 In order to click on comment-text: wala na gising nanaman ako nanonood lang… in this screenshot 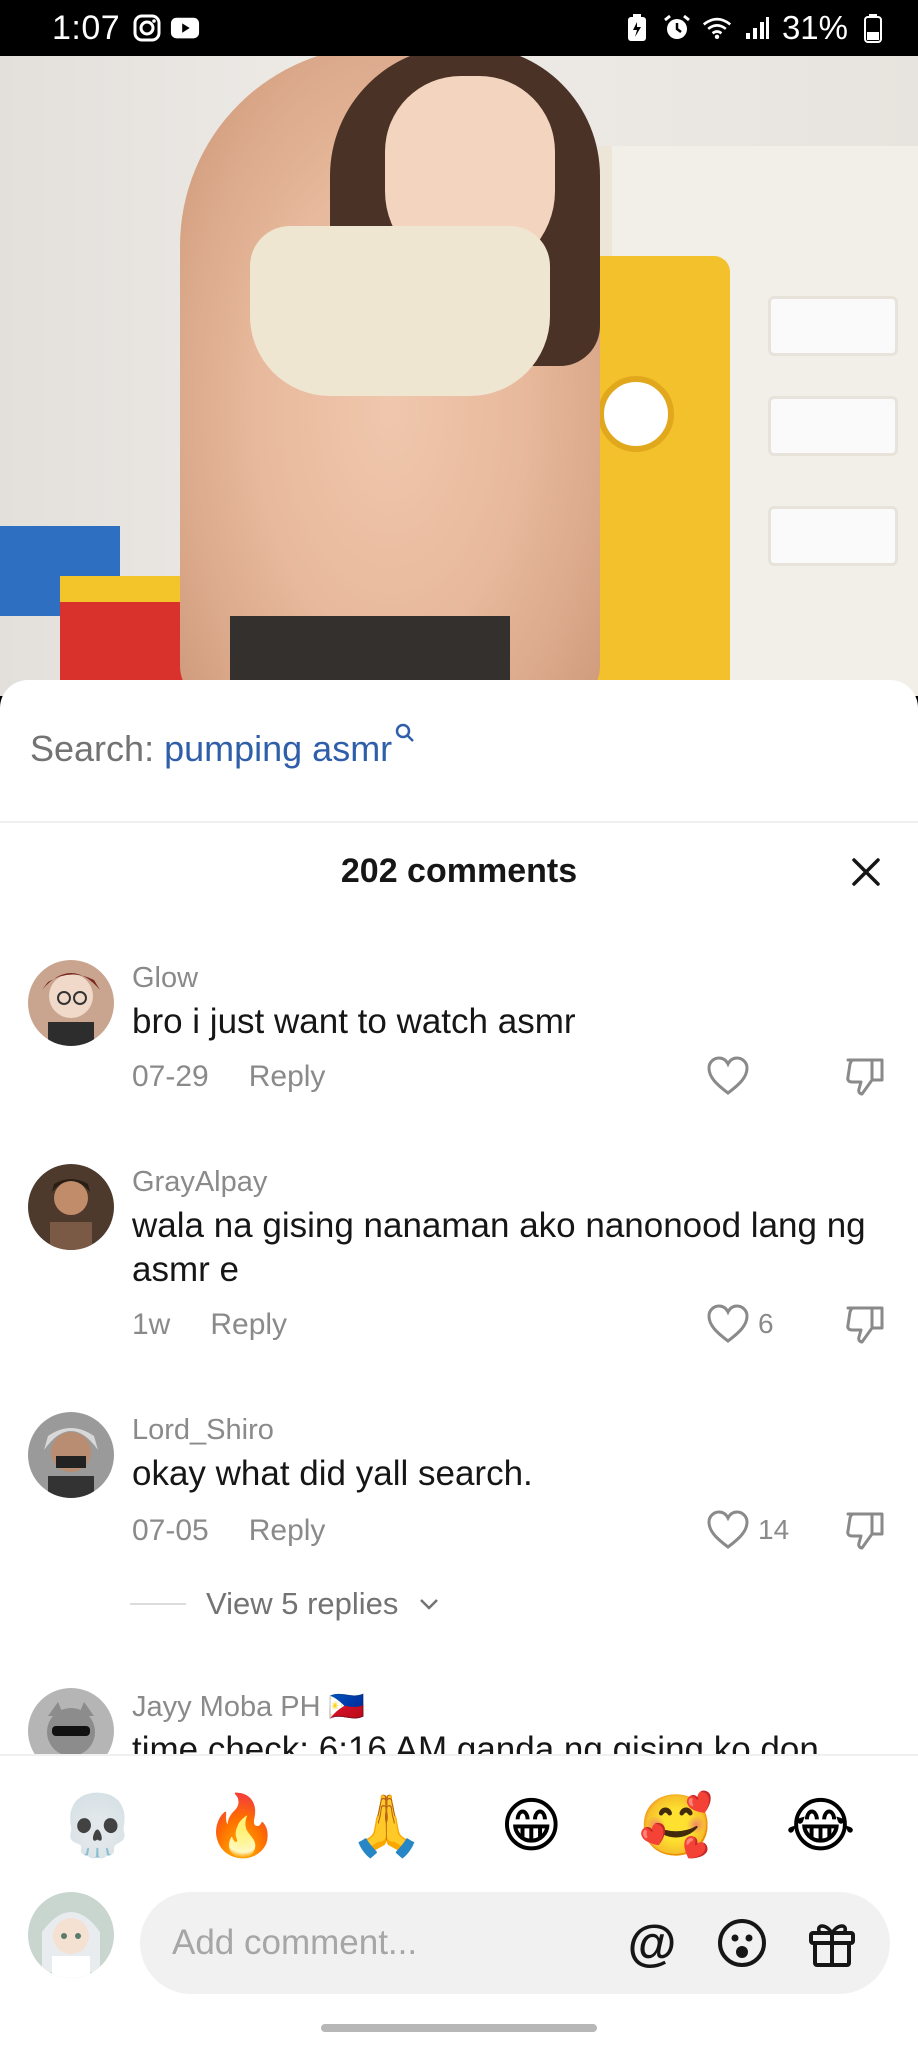, I will do `click(499, 1247)`.